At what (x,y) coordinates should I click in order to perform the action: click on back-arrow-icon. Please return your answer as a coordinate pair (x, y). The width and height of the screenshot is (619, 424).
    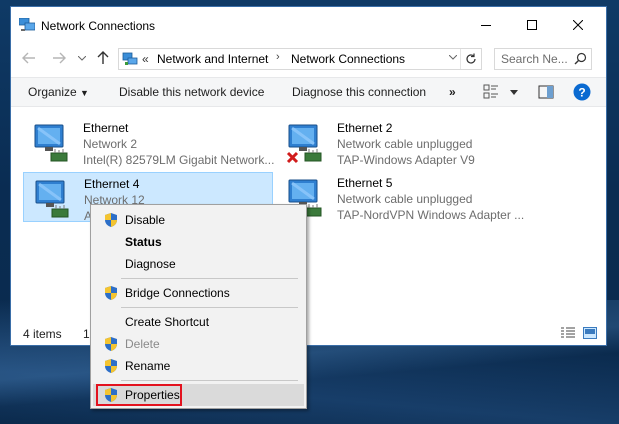
    Looking at the image, I should click on (28, 58).